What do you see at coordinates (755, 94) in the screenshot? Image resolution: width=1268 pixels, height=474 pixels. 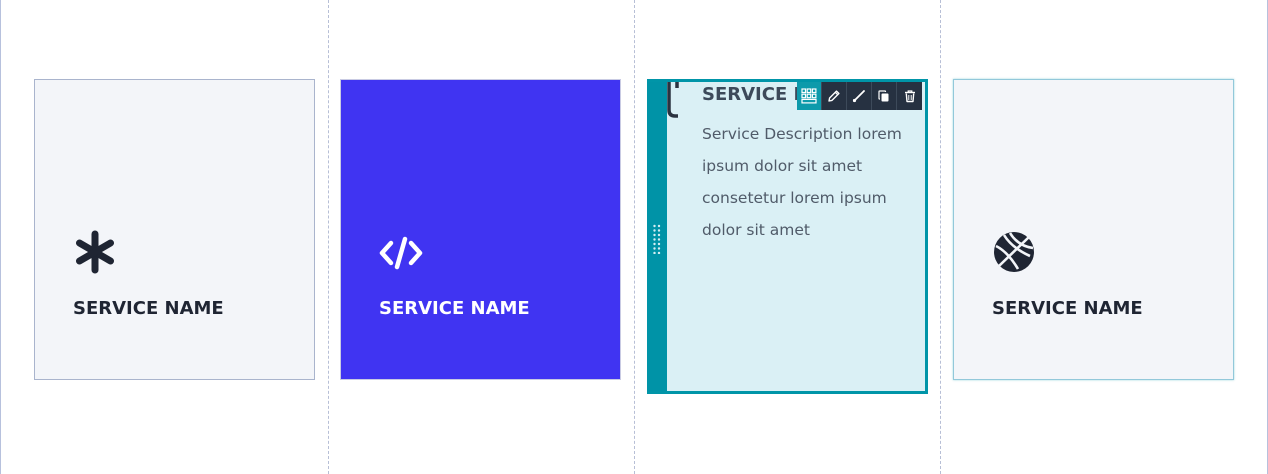 I see `service-card-title: SERVICE N` at bounding box center [755, 94].